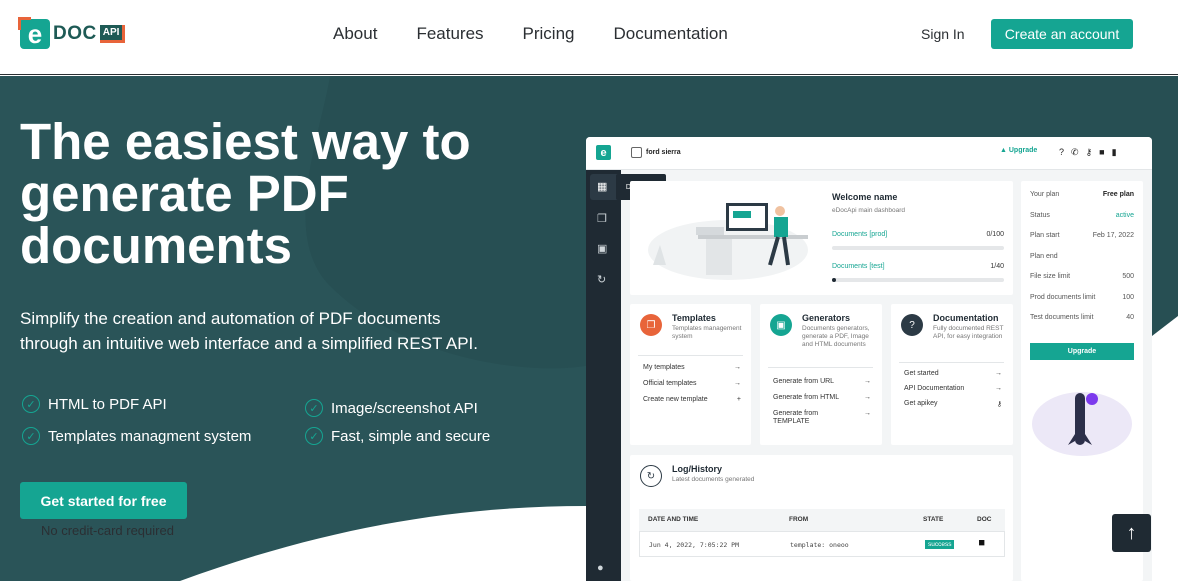 Image resolution: width=1178 pixels, height=581 pixels. I want to click on dashboard-upgrade-link: ▲ Upgrade, so click(1019, 150).